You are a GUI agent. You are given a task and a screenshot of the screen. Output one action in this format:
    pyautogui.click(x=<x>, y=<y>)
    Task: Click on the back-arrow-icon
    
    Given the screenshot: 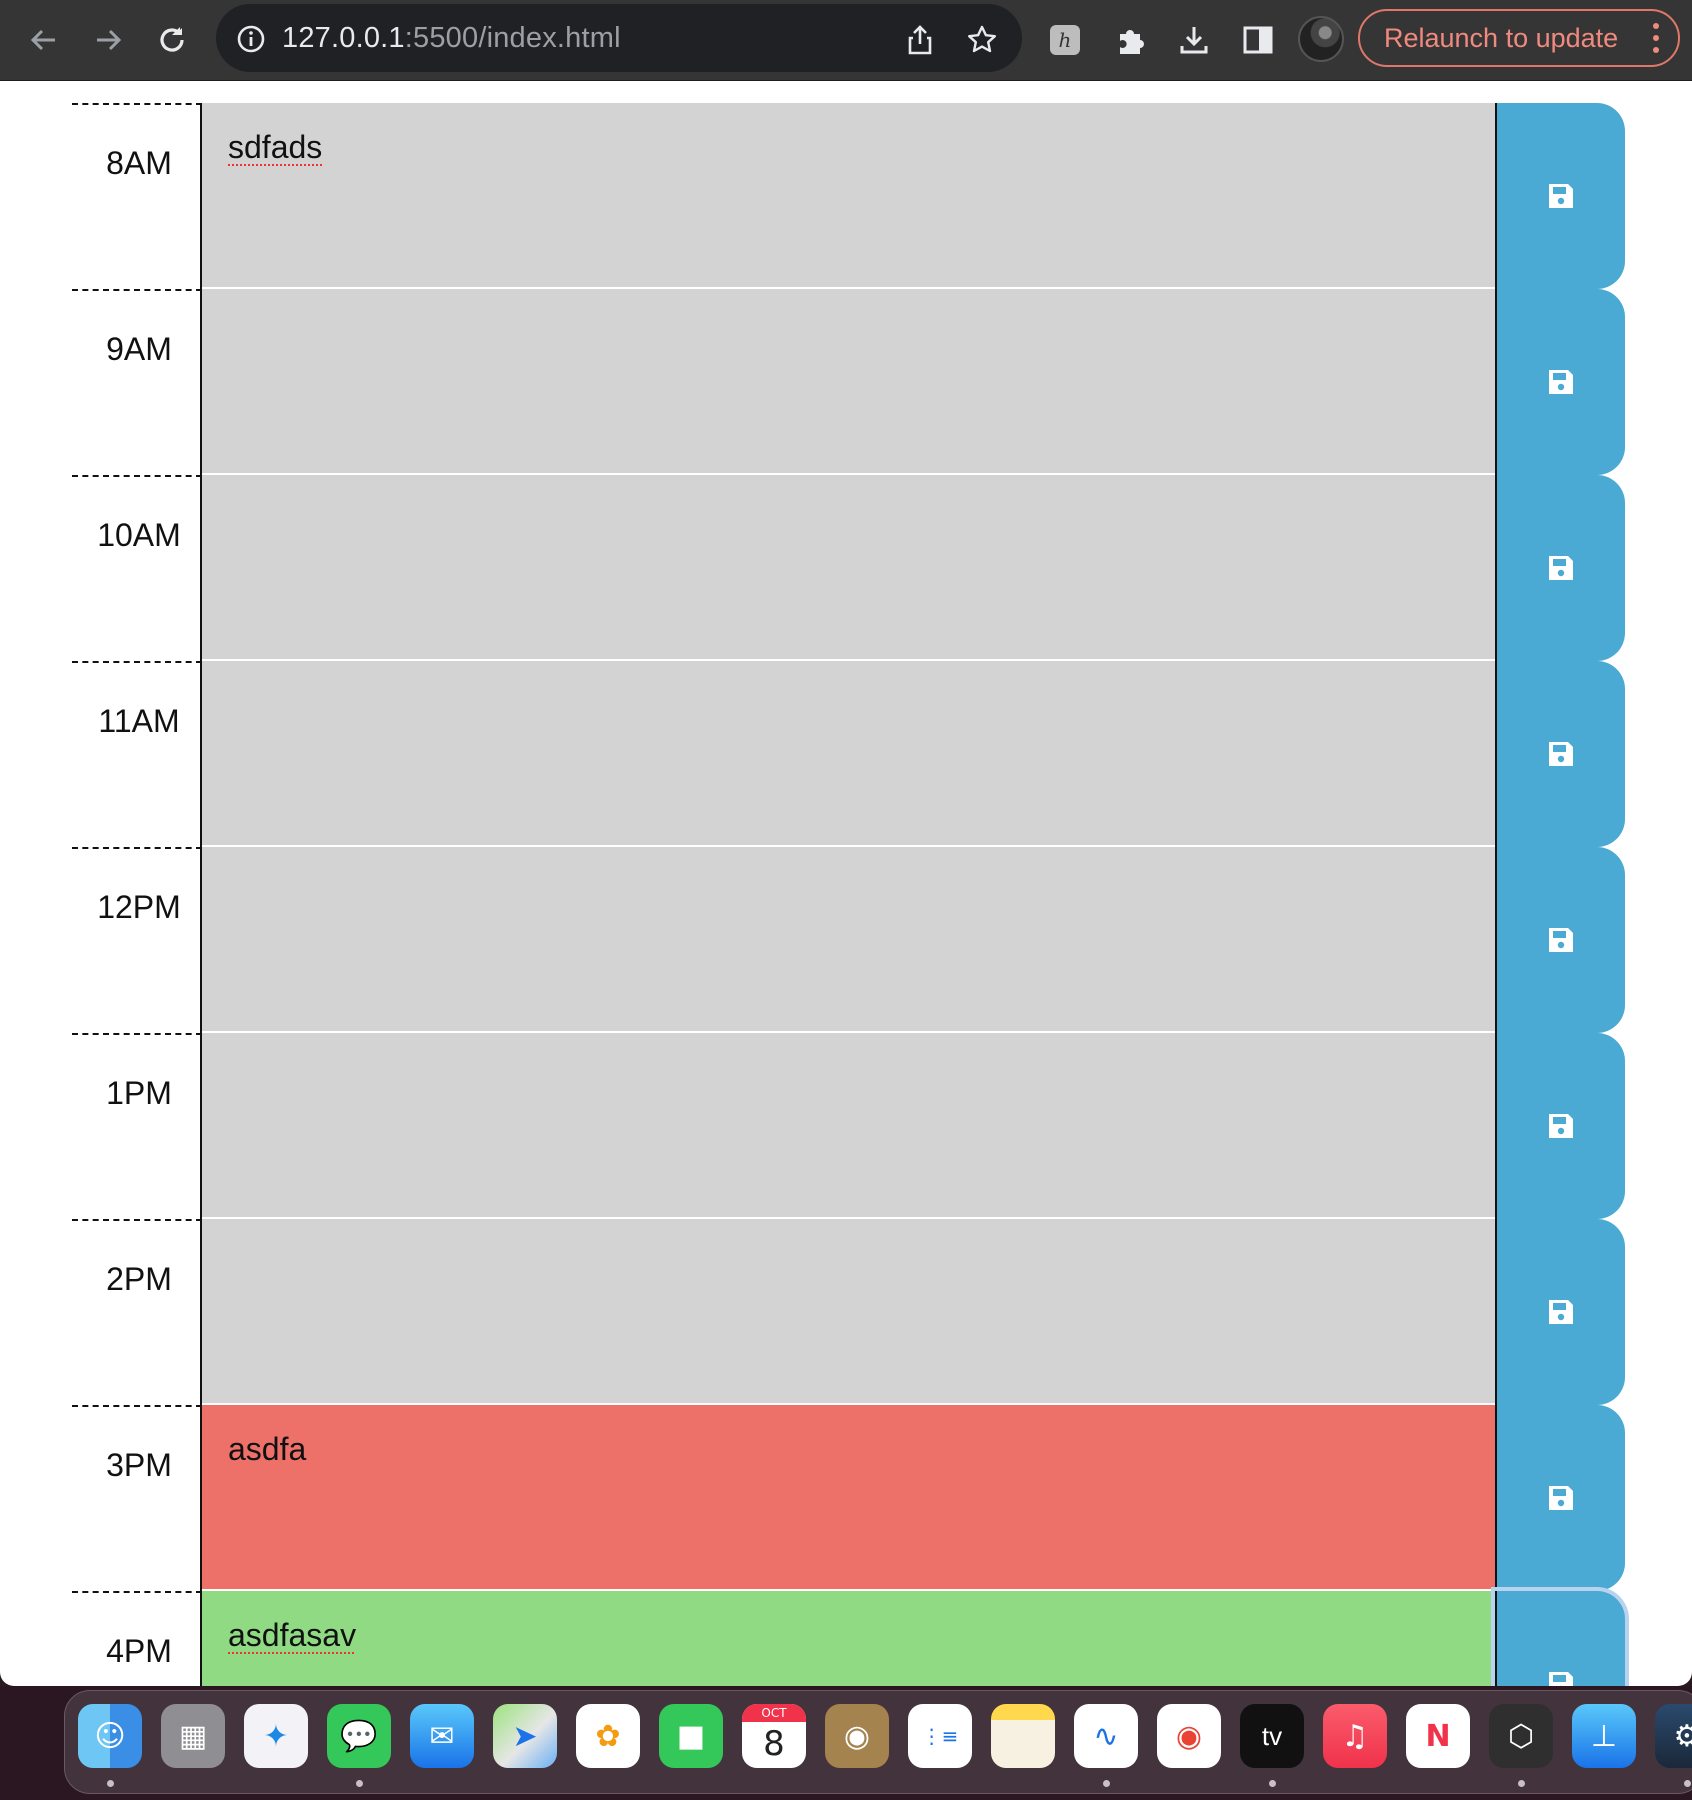 What is the action you would take?
    pyautogui.click(x=42, y=40)
    